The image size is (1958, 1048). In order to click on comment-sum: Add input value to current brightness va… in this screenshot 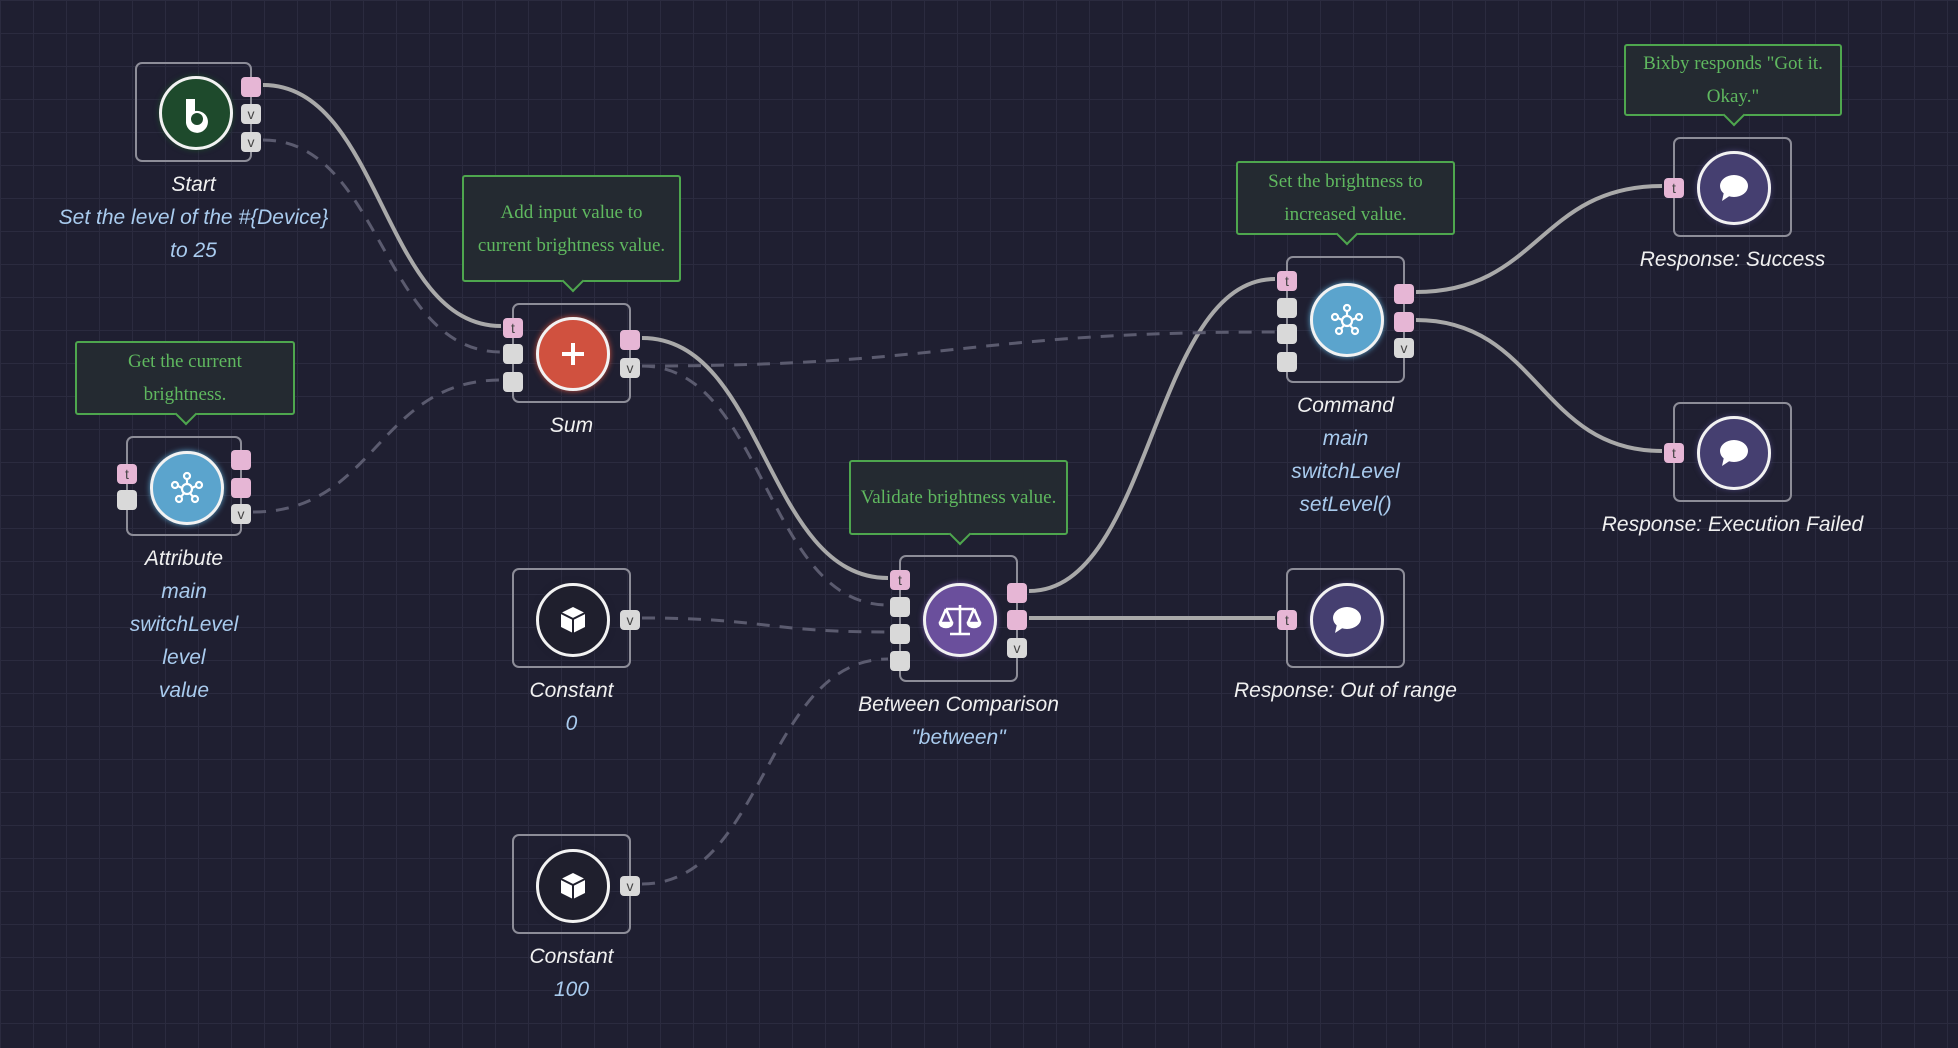, I will do `click(571, 228)`.